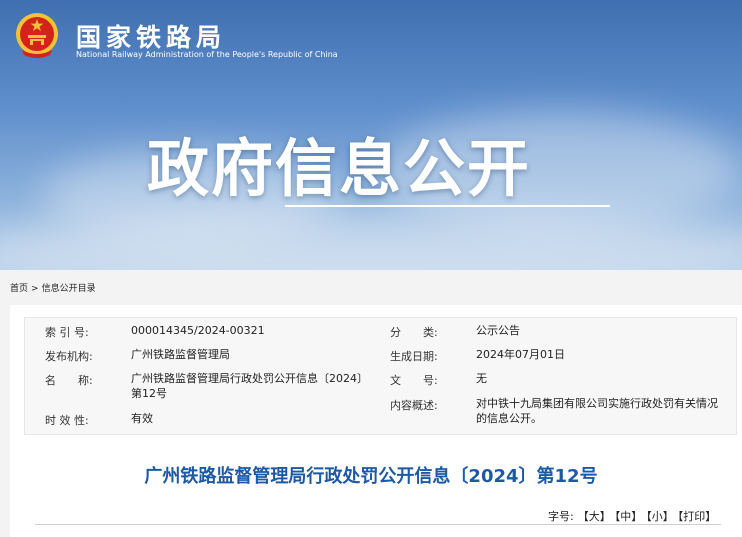 The width and height of the screenshot is (742, 537). Describe the element at coordinates (447, 206) in the screenshot. I see `hero-underline` at that location.